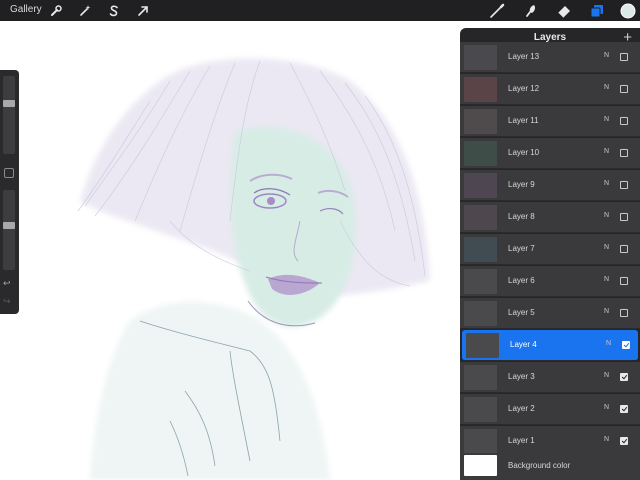 The image size is (640, 480). I want to click on actions-wrench-icon, so click(56, 11).